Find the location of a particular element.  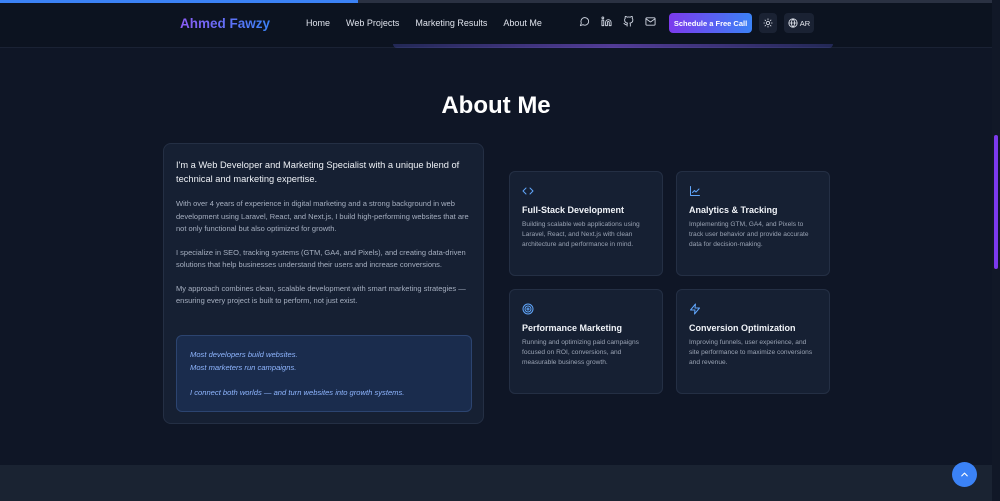

language-switch-button: AR is located at coordinates (799, 23).